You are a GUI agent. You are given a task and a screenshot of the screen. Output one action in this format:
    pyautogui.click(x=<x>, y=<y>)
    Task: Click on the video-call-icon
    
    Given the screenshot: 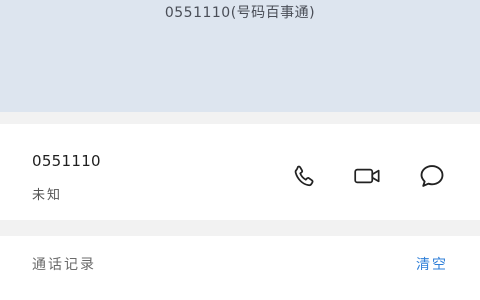 What is the action you would take?
    pyautogui.click(x=368, y=176)
    